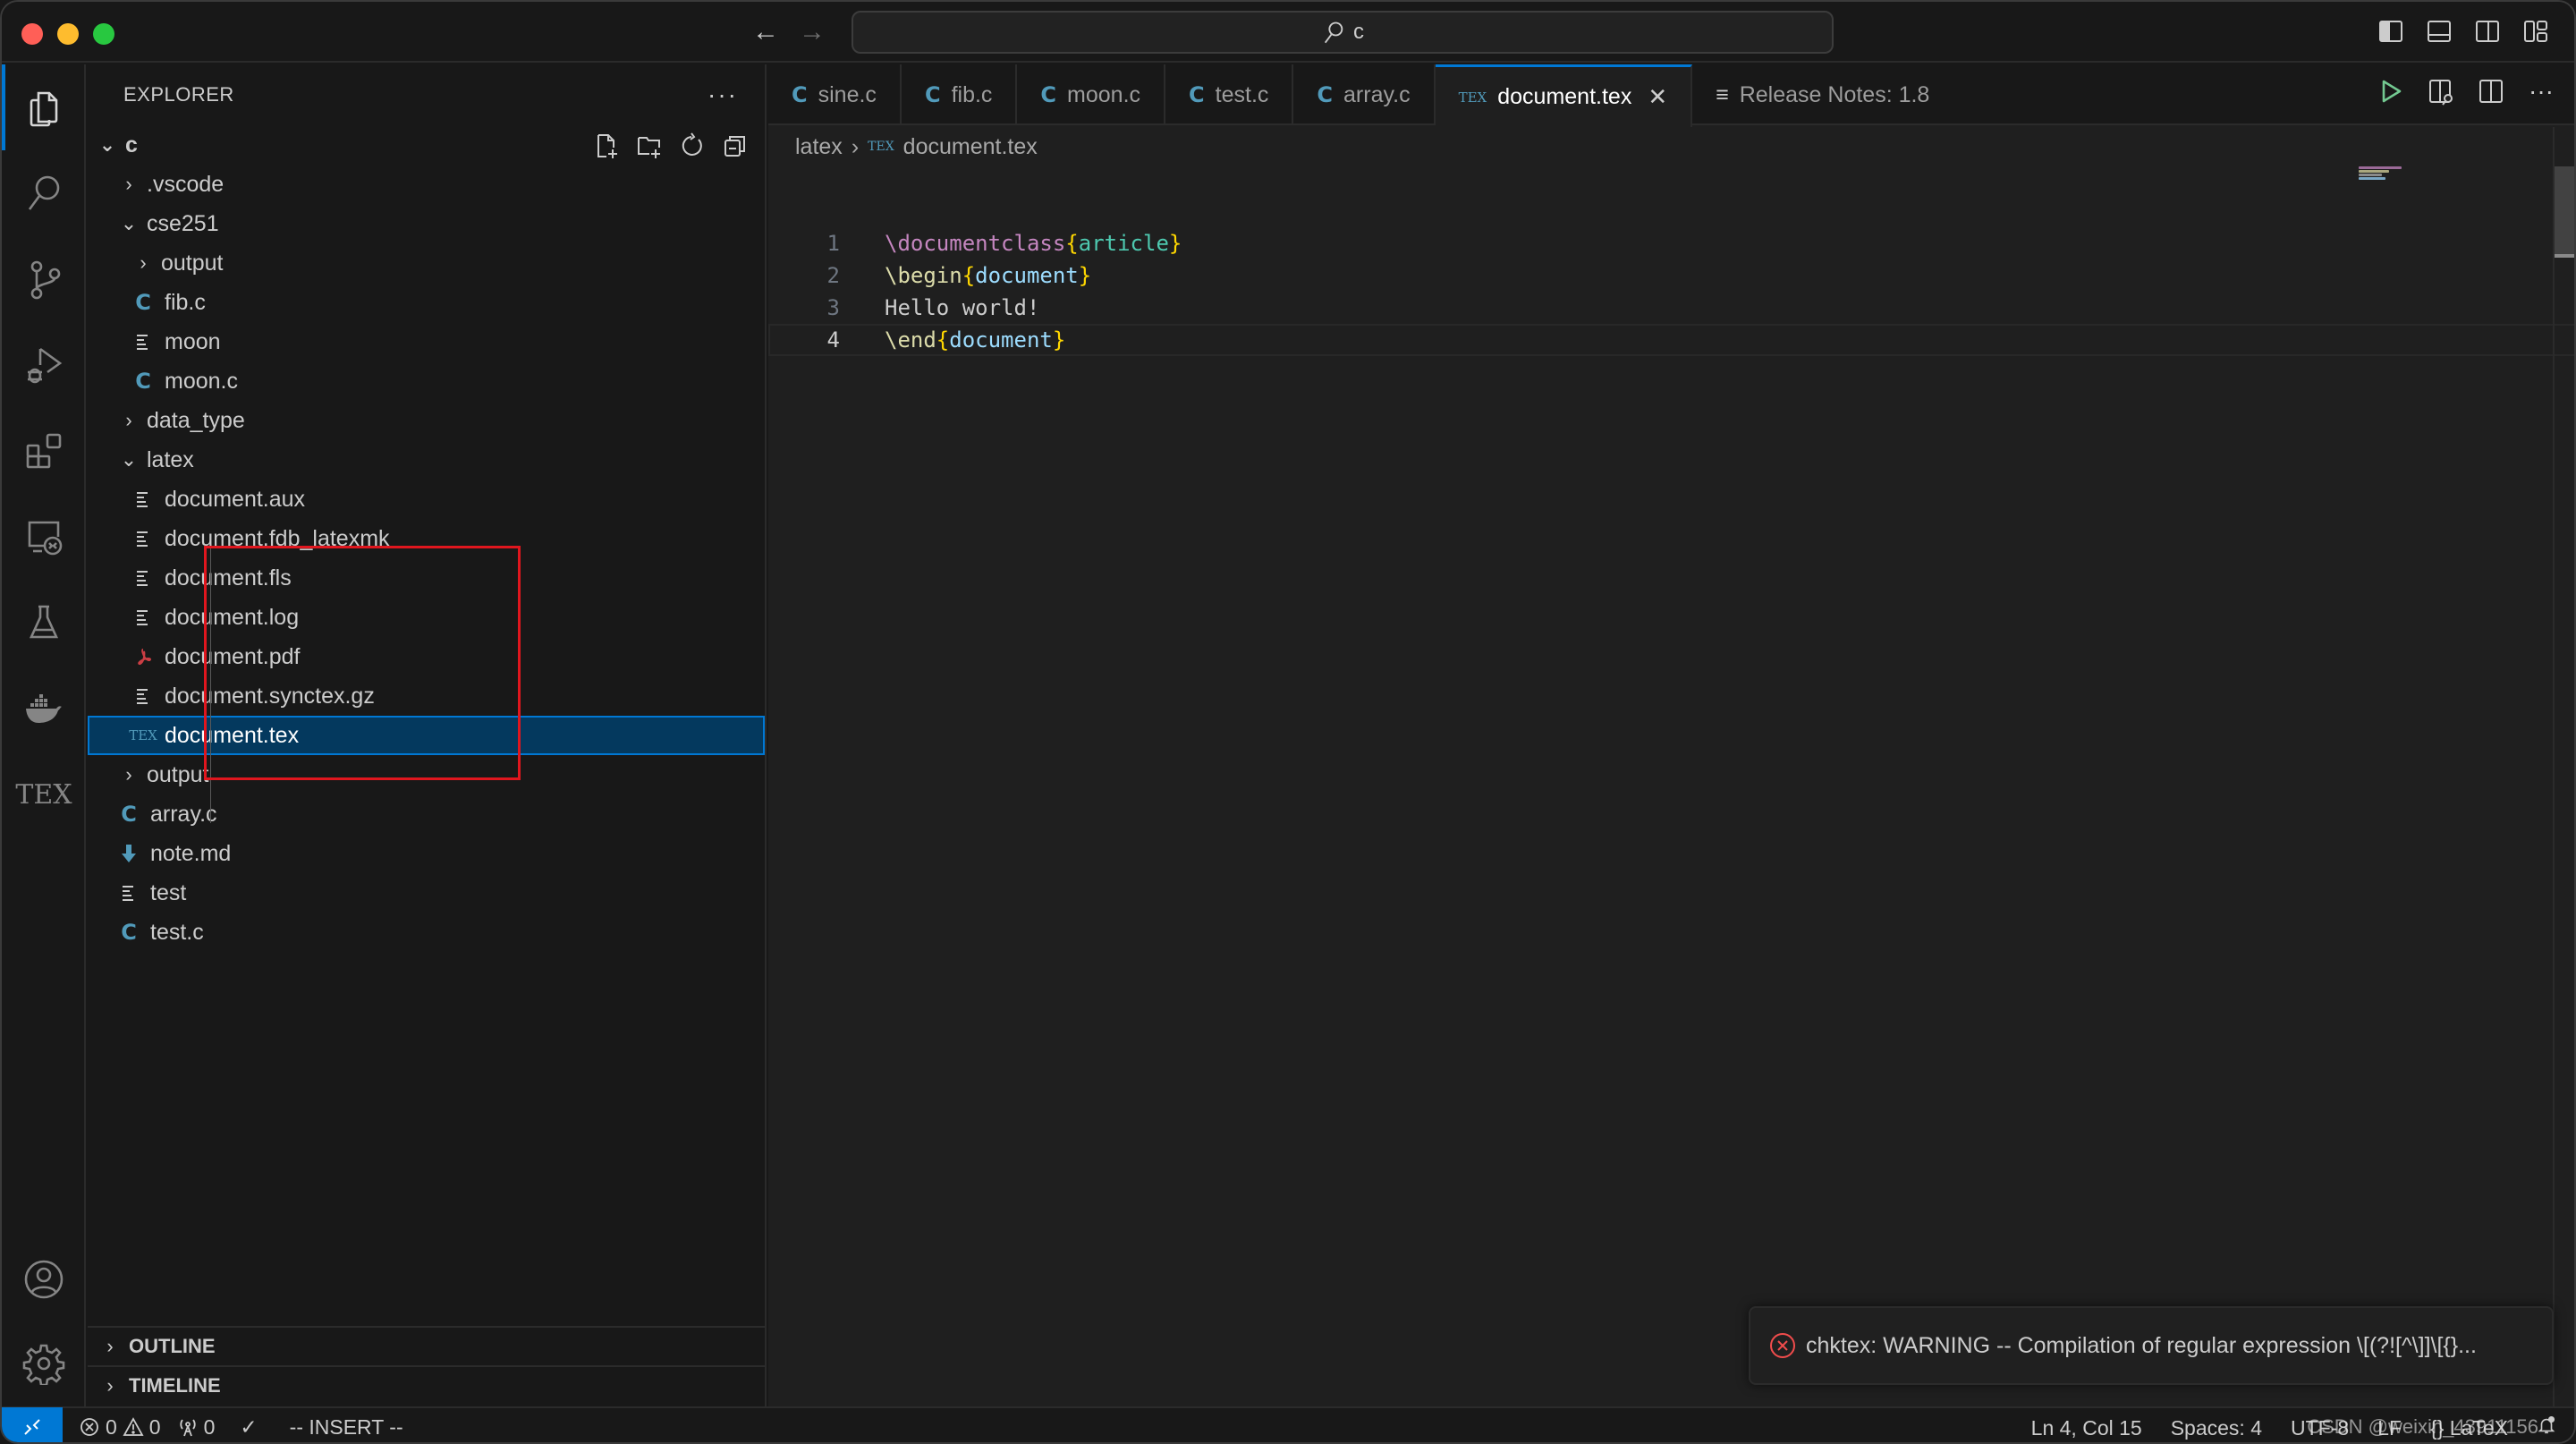 The height and width of the screenshot is (1444, 2576). I want to click on vertical-scrollbar, so click(2563, 767).